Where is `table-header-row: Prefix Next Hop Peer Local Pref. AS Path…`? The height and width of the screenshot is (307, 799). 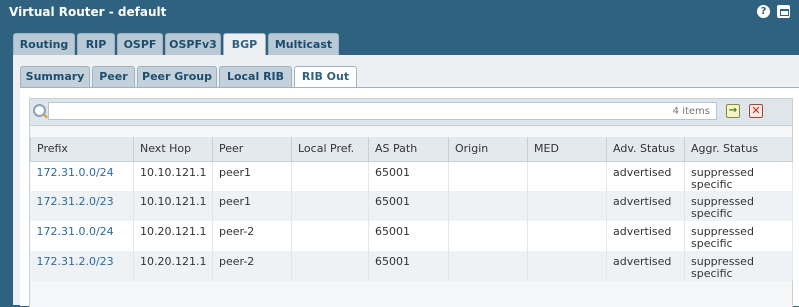
table-header-row: Prefix Next Hop Peer Local Pref. AS Path… is located at coordinates (411, 149).